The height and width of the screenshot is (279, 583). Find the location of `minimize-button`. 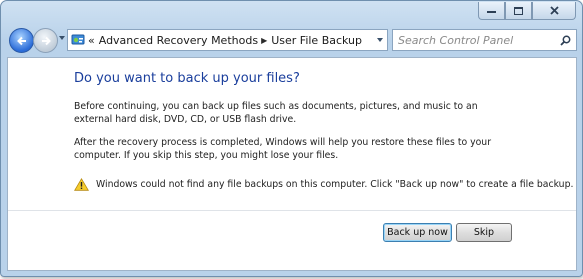

minimize-button is located at coordinates (491, 11).